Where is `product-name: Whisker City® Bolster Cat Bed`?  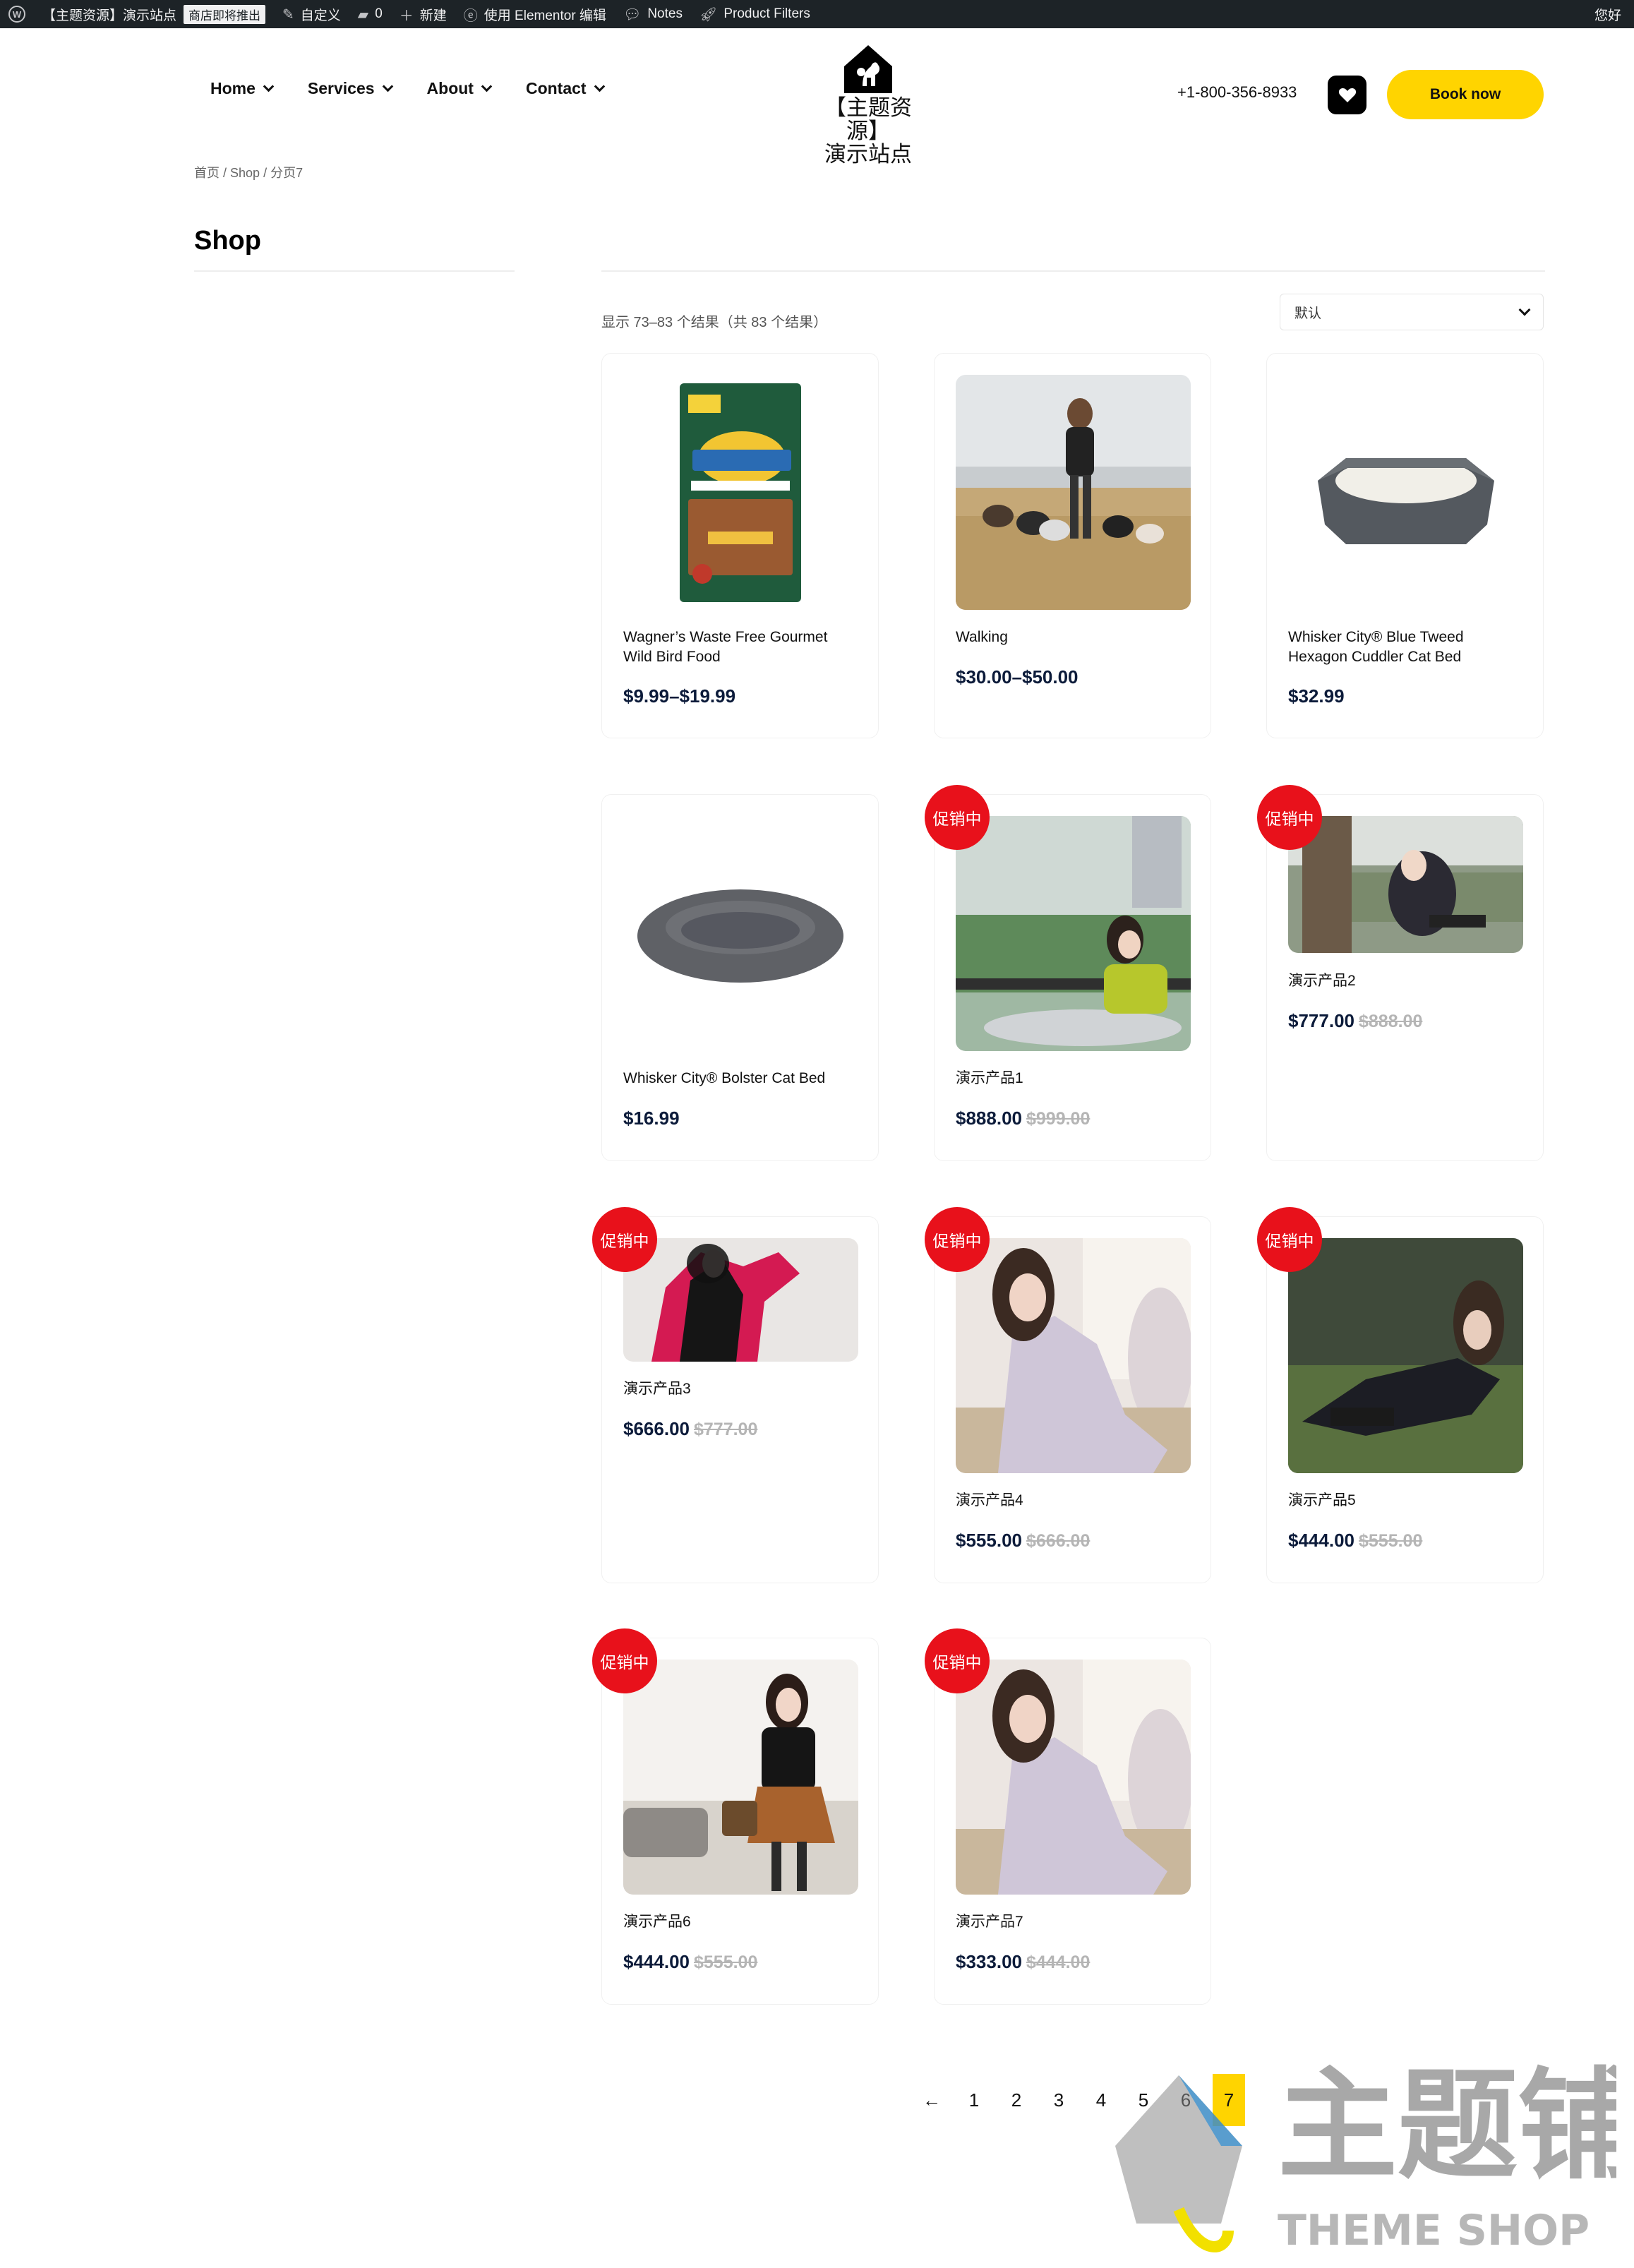 product-name: Whisker City® Bolster Cat Bed is located at coordinates (741, 1078).